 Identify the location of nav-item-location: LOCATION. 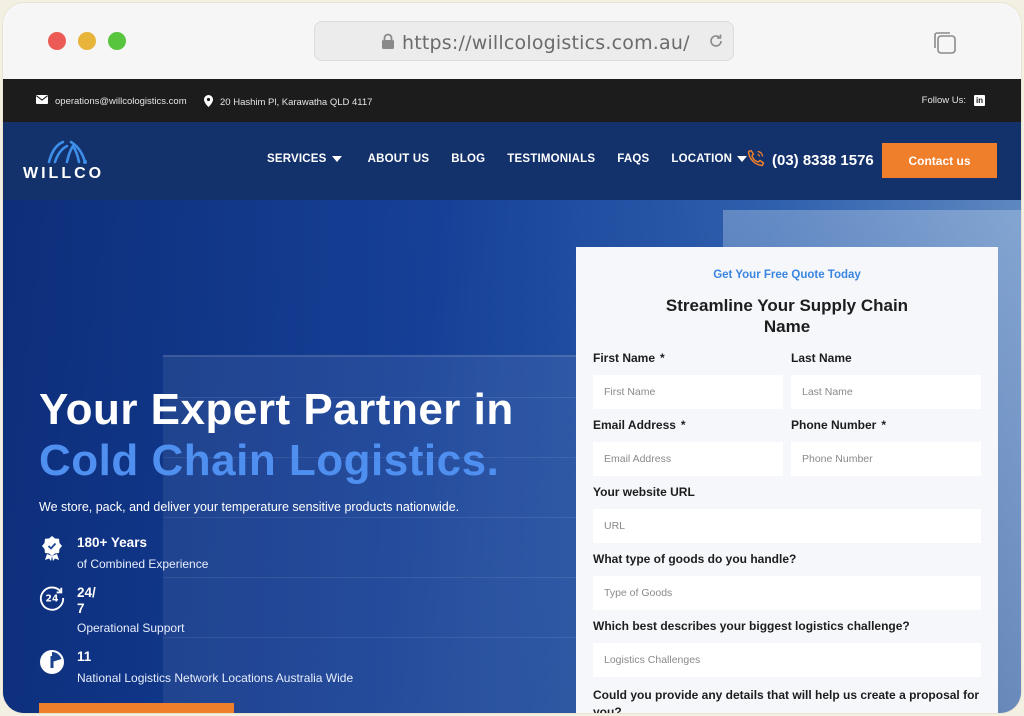
(709, 159).